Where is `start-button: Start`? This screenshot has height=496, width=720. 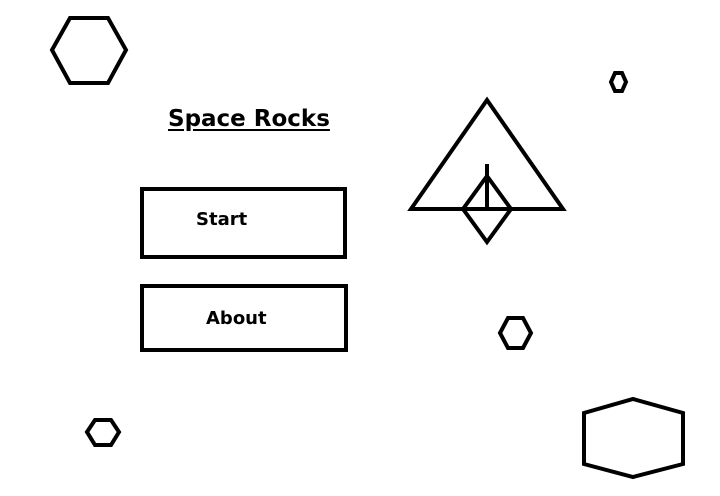 start-button: Start is located at coordinates (243, 223).